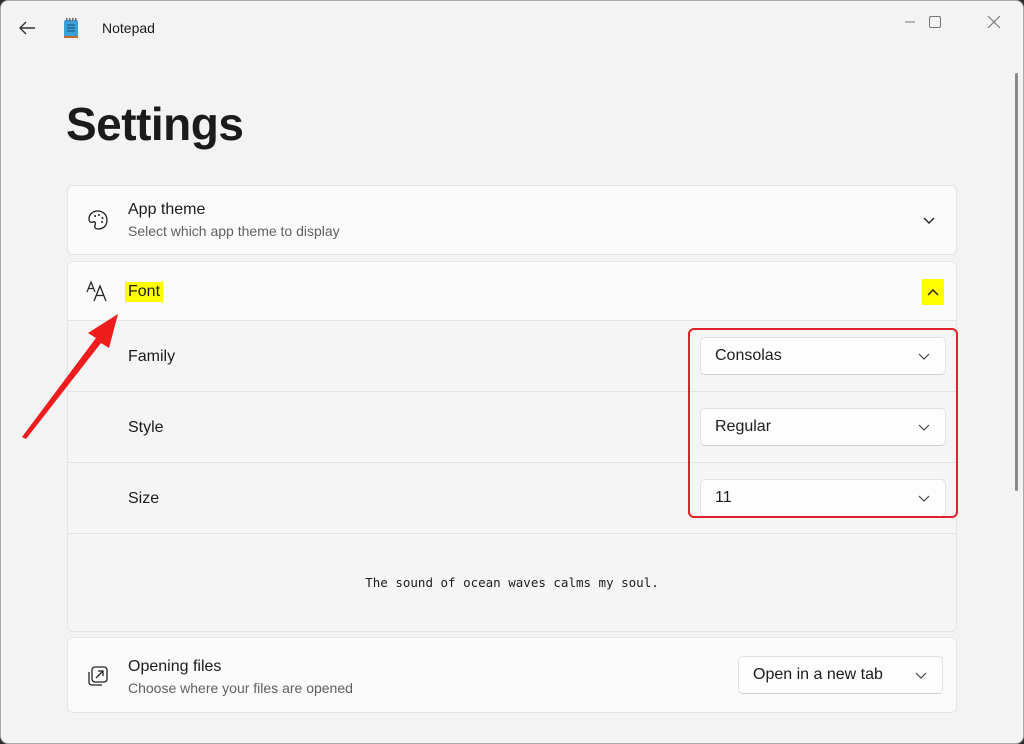 The width and height of the screenshot is (1024, 744). I want to click on font-preview-text: The sound of ocean waves calms my soul., so click(512, 582).